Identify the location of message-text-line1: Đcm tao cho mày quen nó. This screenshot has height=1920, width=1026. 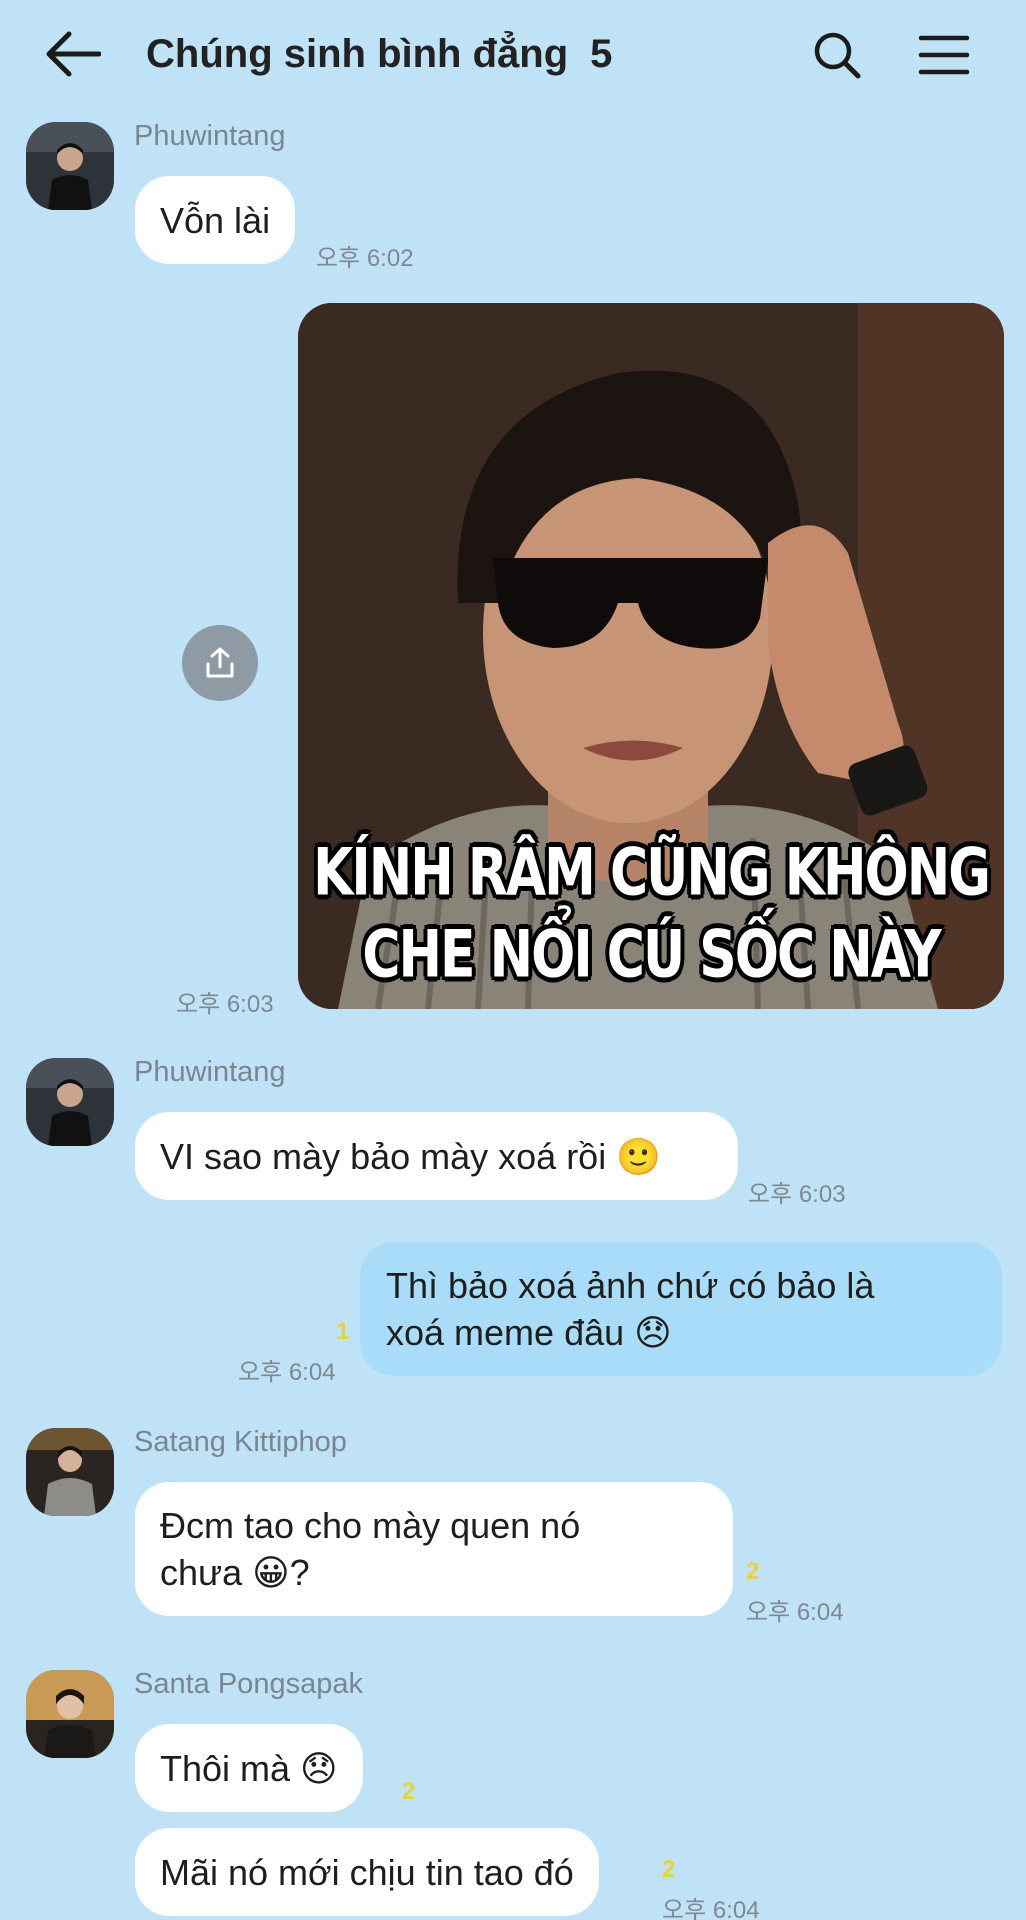
(370, 1525).